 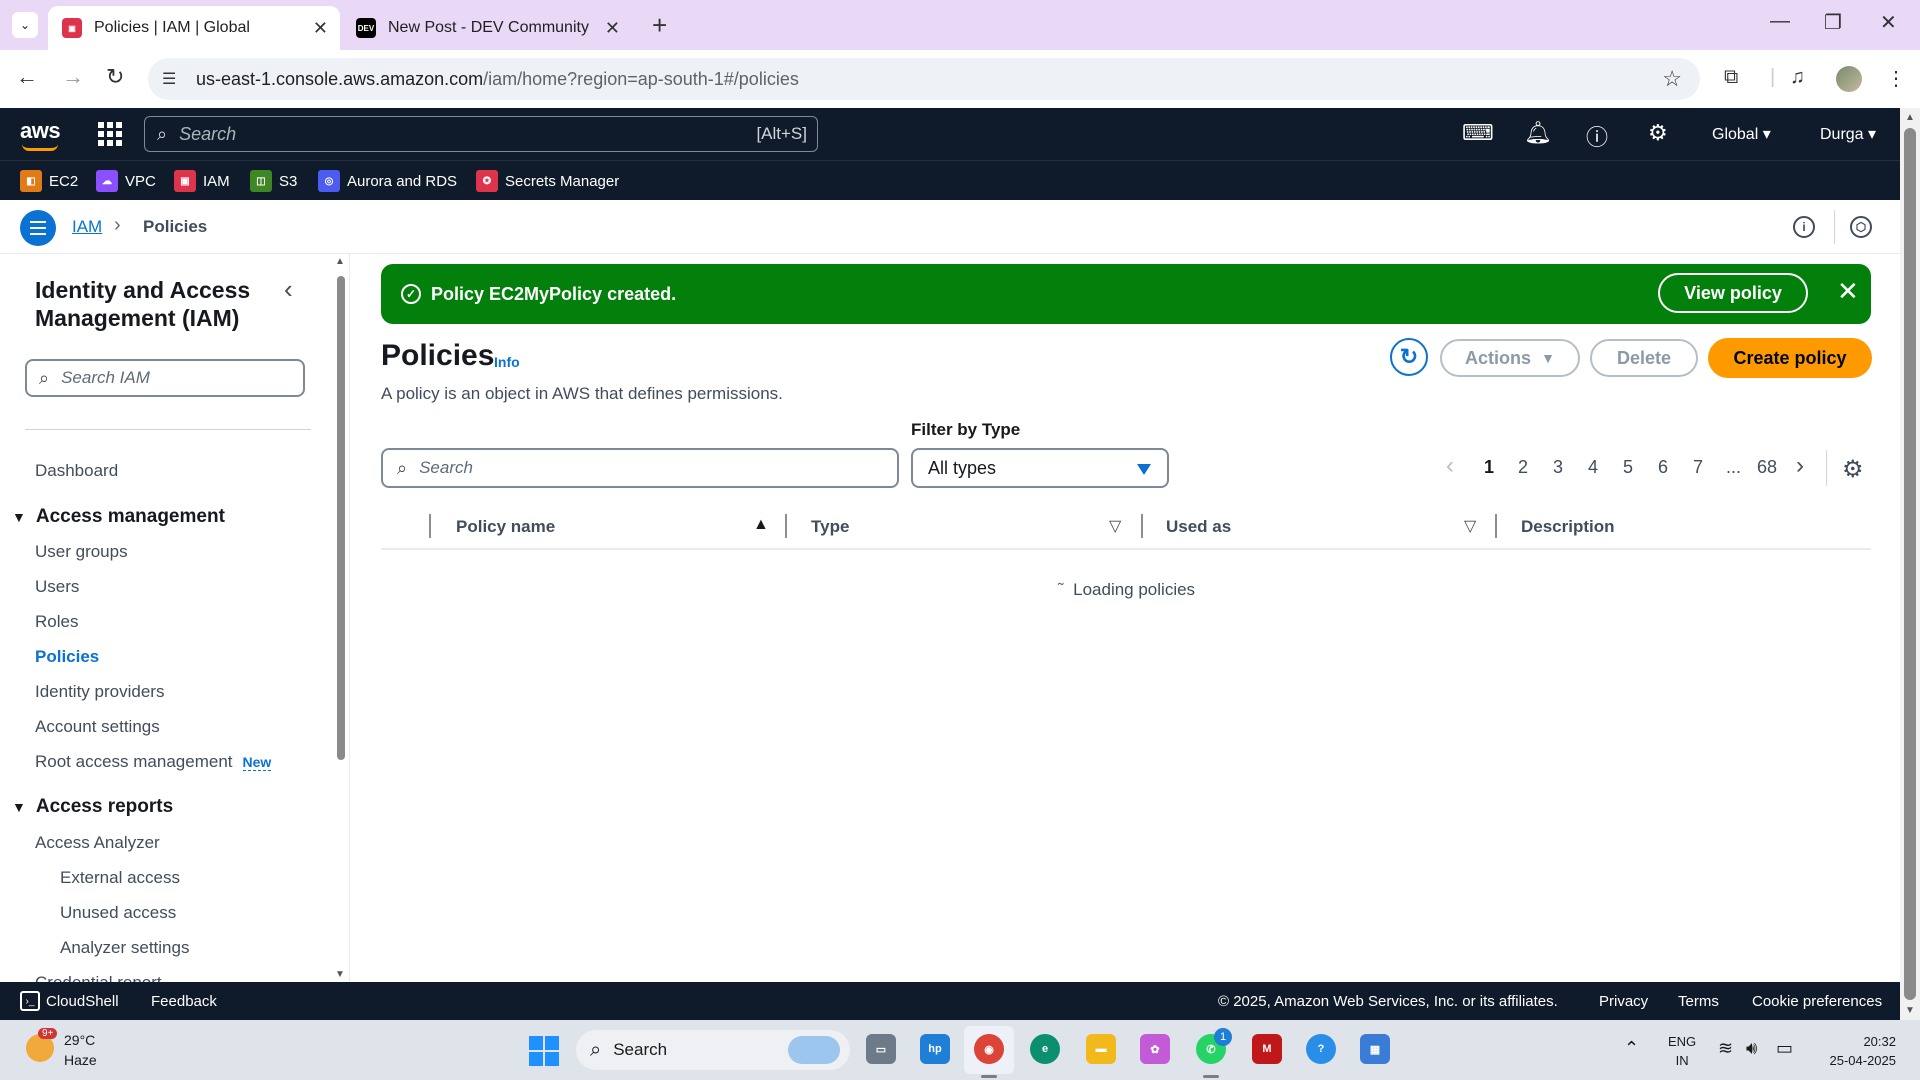 I want to click on weather-description: Haze, so click(x=80, y=1060).